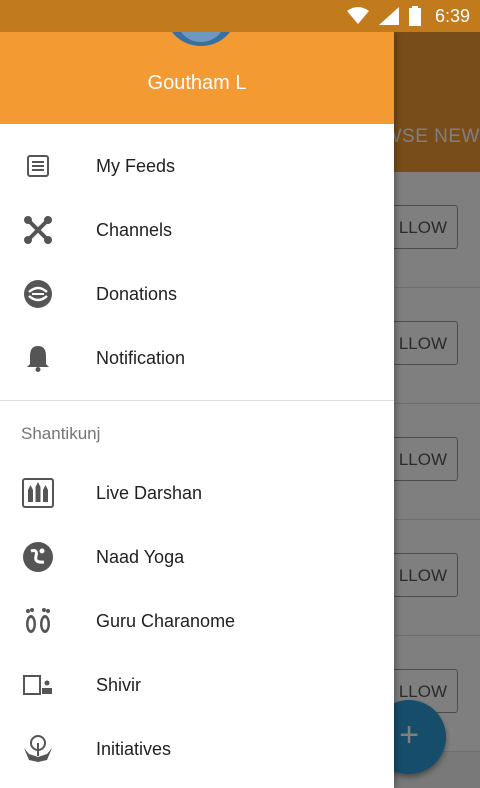 The image size is (480, 788). I want to click on clock: 6:39, so click(452, 15).